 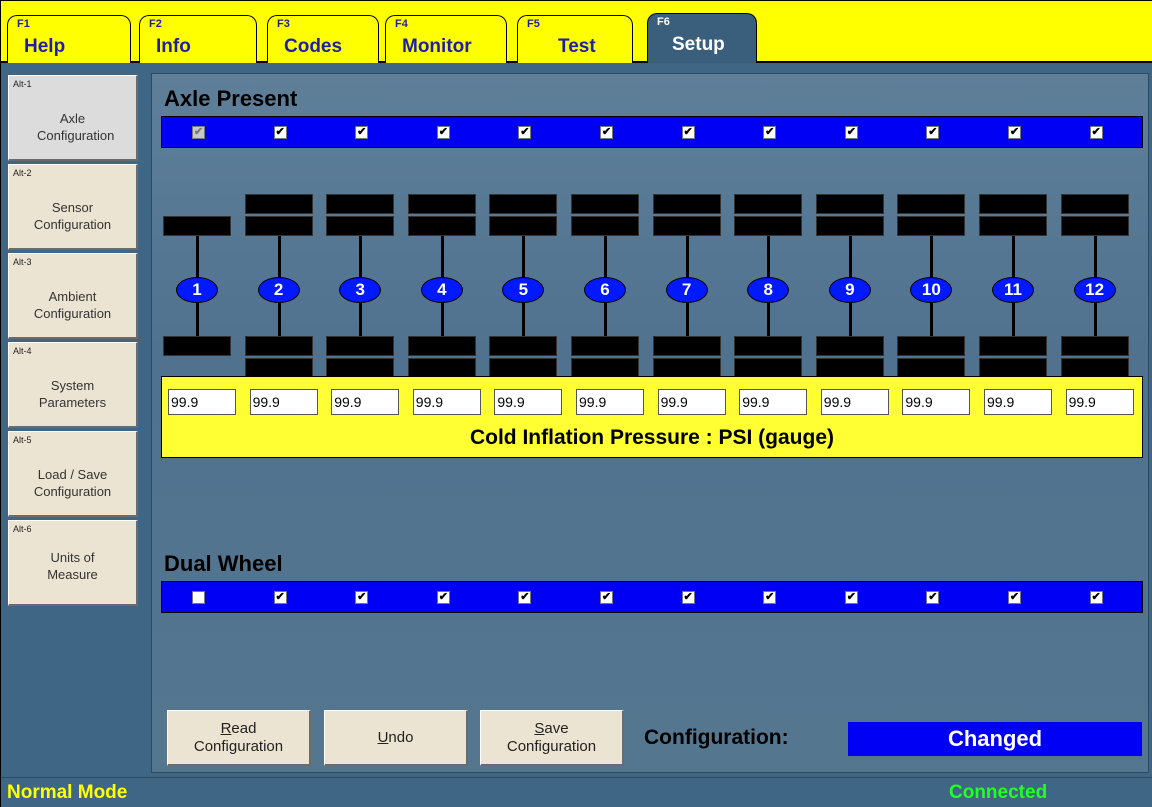 I want to click on tab-help-label: Help, so click(x=45, y=46).